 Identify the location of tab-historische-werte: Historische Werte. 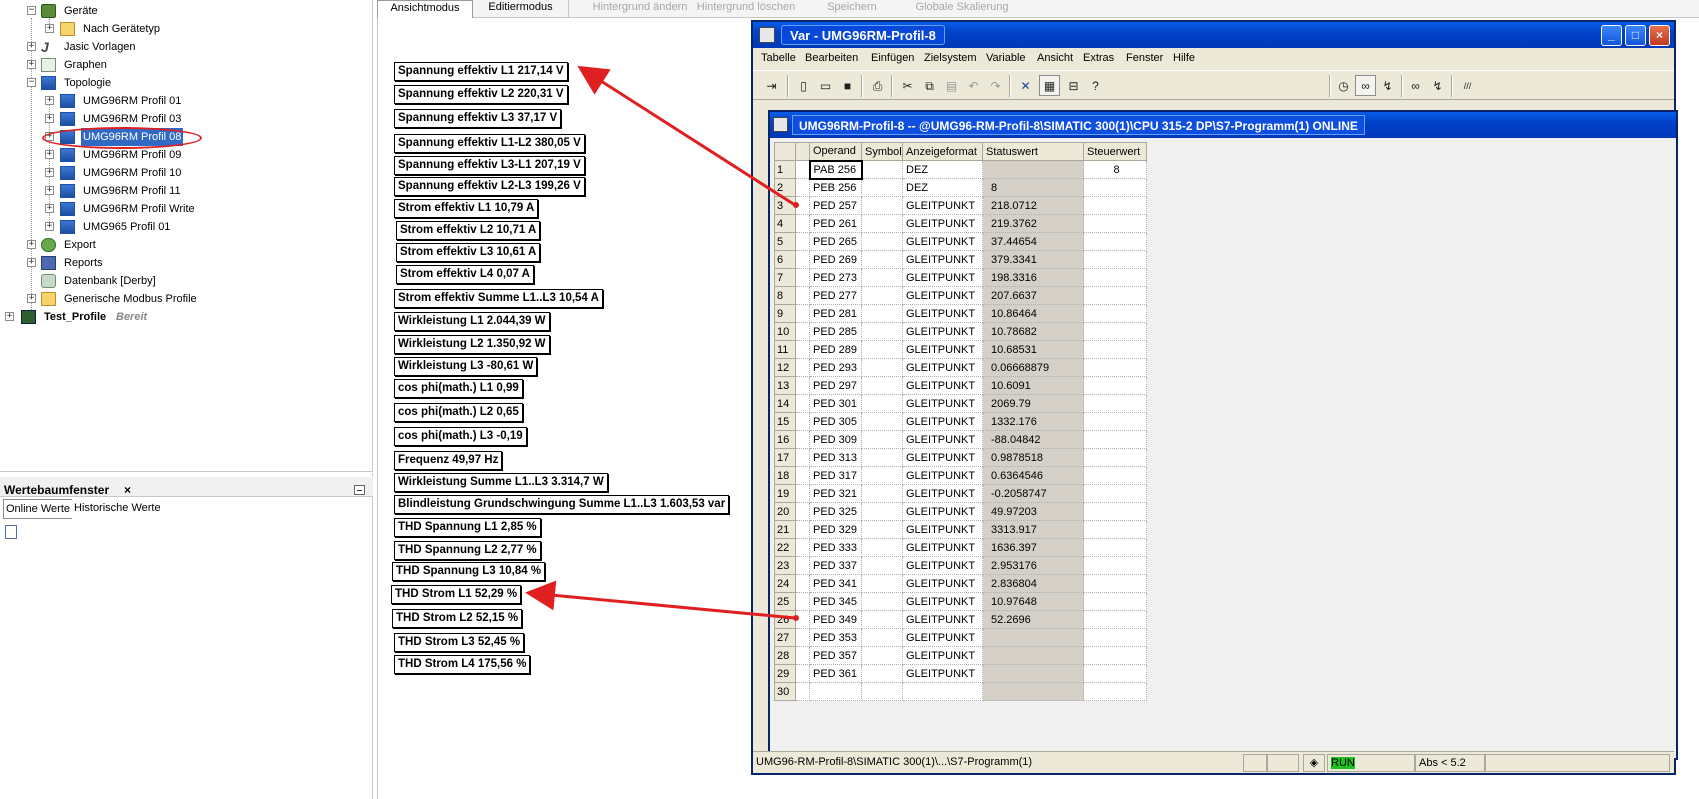
(117, 509).